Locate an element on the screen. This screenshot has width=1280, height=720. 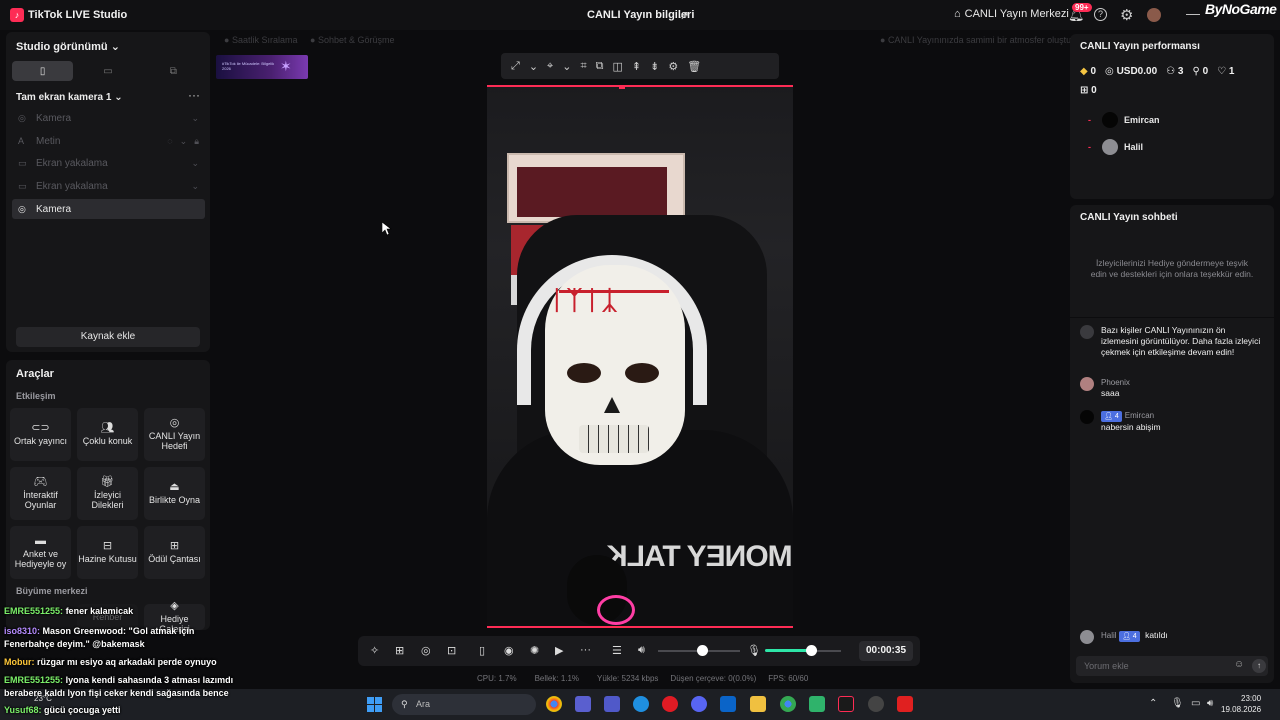
chat-message: Phoenix saaa is located at coordinates (1105, 388).